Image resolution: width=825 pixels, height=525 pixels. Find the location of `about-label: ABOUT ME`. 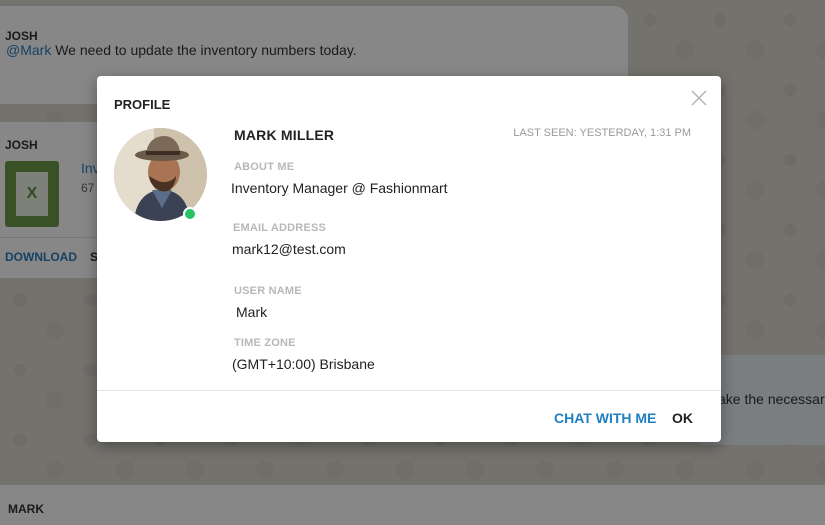

about-label: ABOUT ME is located at coordinates (264, 167).